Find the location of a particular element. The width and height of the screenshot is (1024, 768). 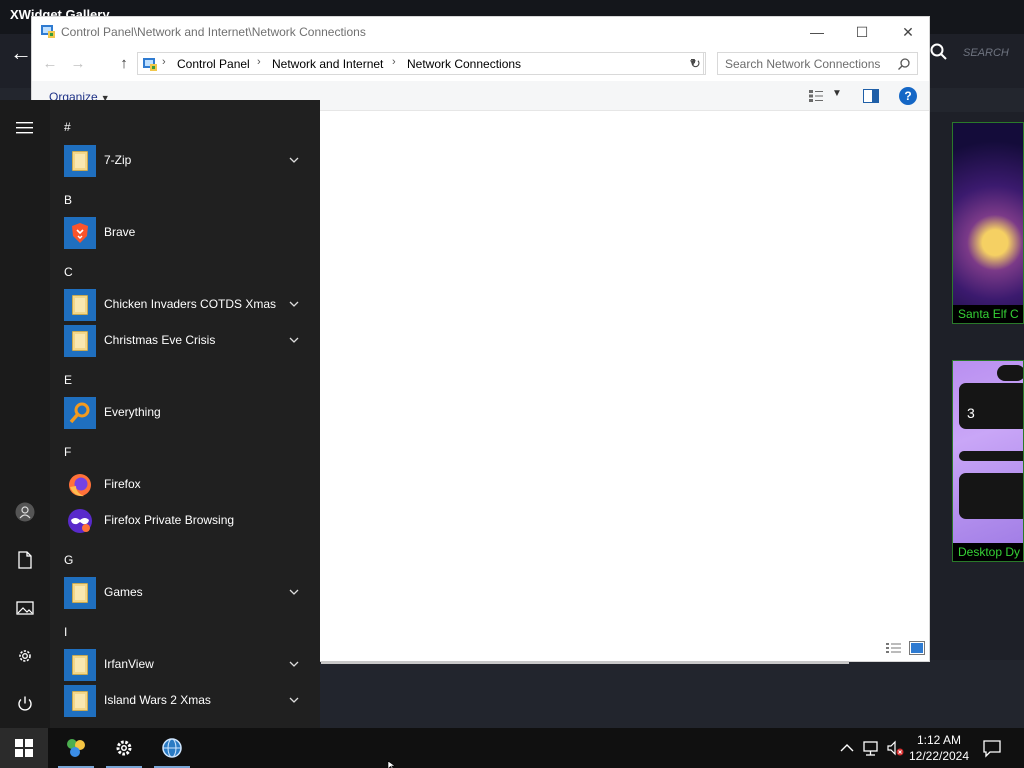

clock-date: 12/22/2024 is located at coordinates (939, 756).